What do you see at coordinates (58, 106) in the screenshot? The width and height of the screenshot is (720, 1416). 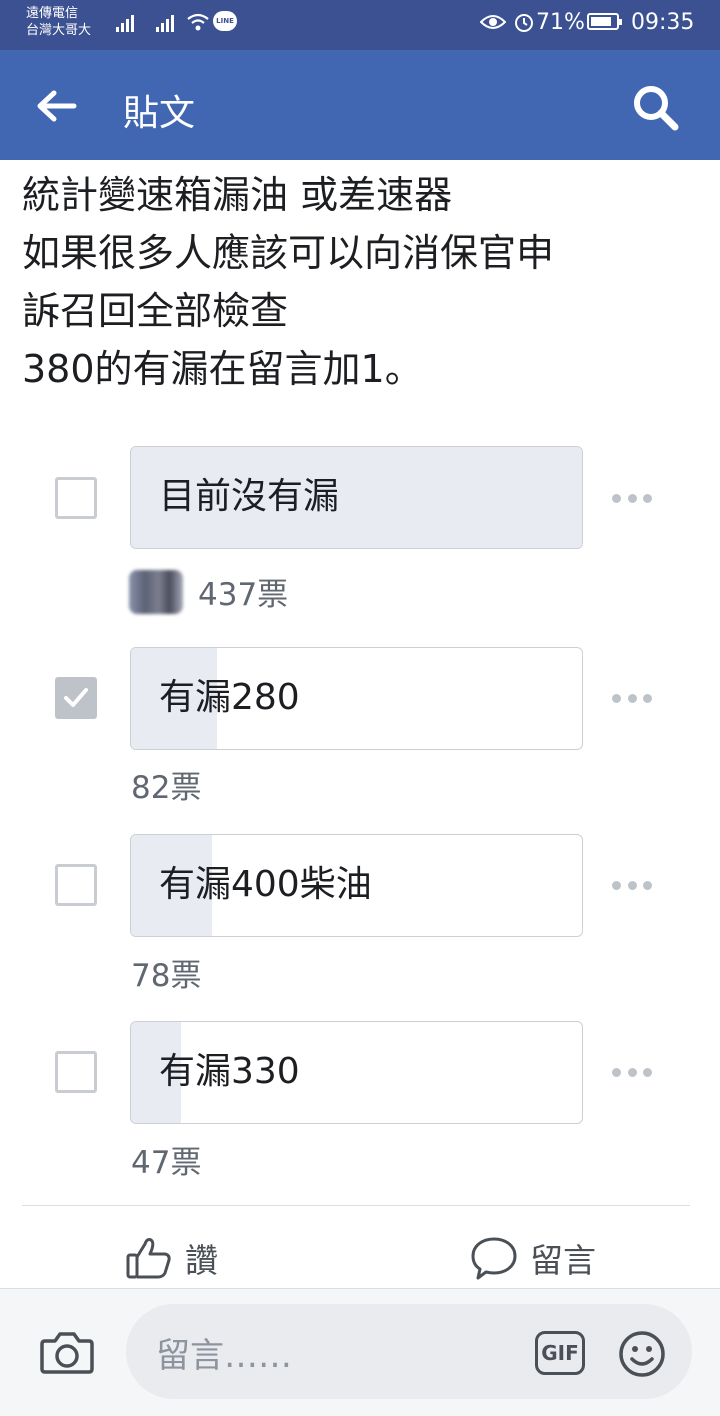 I see `back-arrow-icon` at bounding box center [58, 106].